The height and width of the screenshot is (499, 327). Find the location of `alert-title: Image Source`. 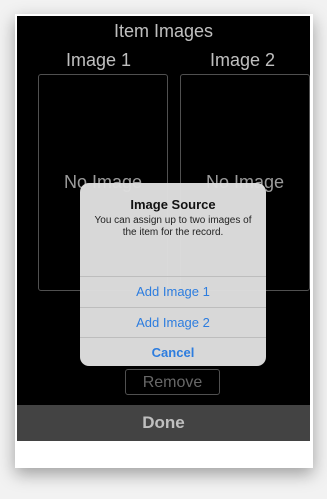

alert-title: Image Source is located at coordinates (173, 204).